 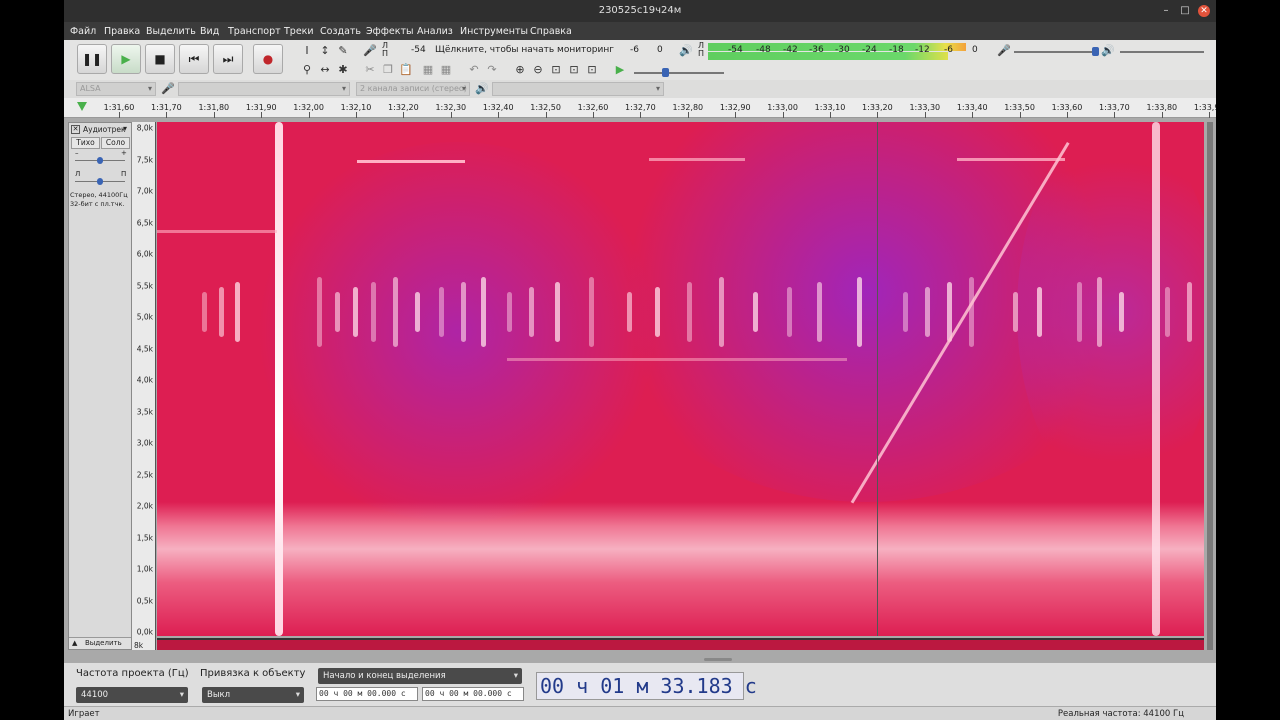 What do you see at coordinates (367, 694) in the screenshot?
I see `selection-start-field: 00 ч 00 м 00.000 с` at bounding box center [367, 694].